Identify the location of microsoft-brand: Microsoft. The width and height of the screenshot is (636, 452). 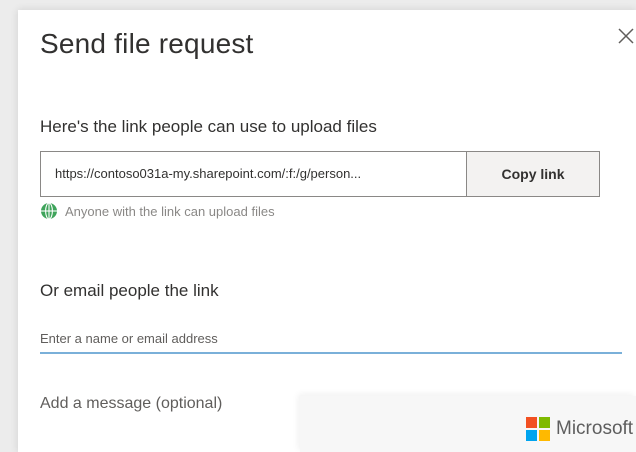
(579, 429).